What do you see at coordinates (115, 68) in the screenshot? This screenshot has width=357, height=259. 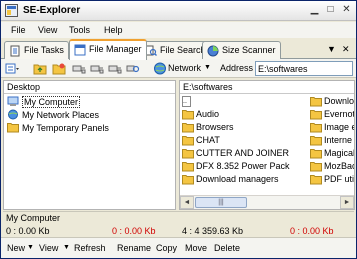 I see `disconnect-drive-icon` at bounding box center [115, 68].